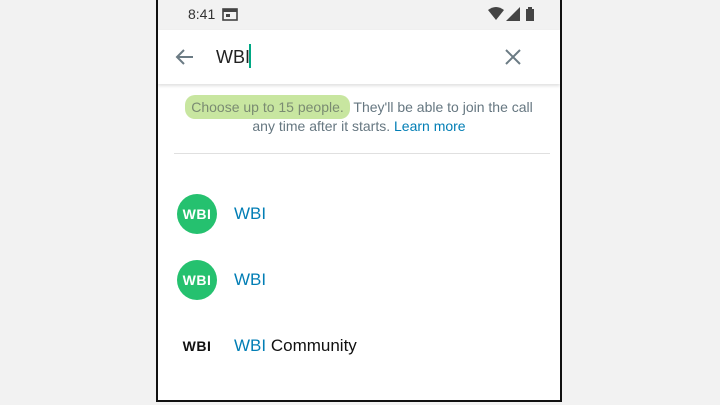 This screenshot has width=720, height=405. I want to click on contact-name: WBI Community, so click(295, 346).